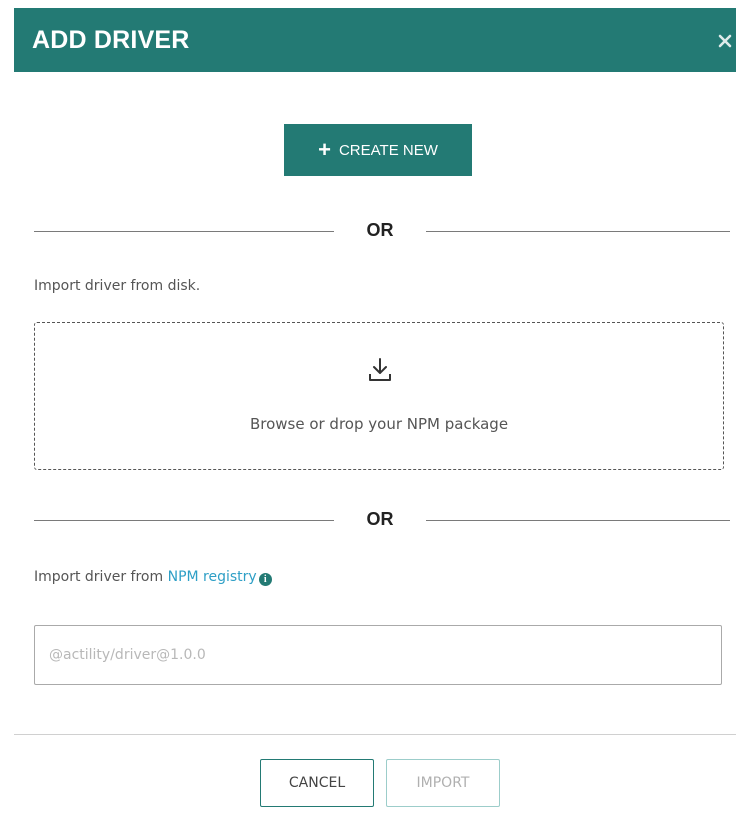 The width and height of the screenshot is (738, 830). What do you see at coordinates (443, 783) in the screenshot?
I see `import-button: IMPORT` at bounding box center [443, 783].